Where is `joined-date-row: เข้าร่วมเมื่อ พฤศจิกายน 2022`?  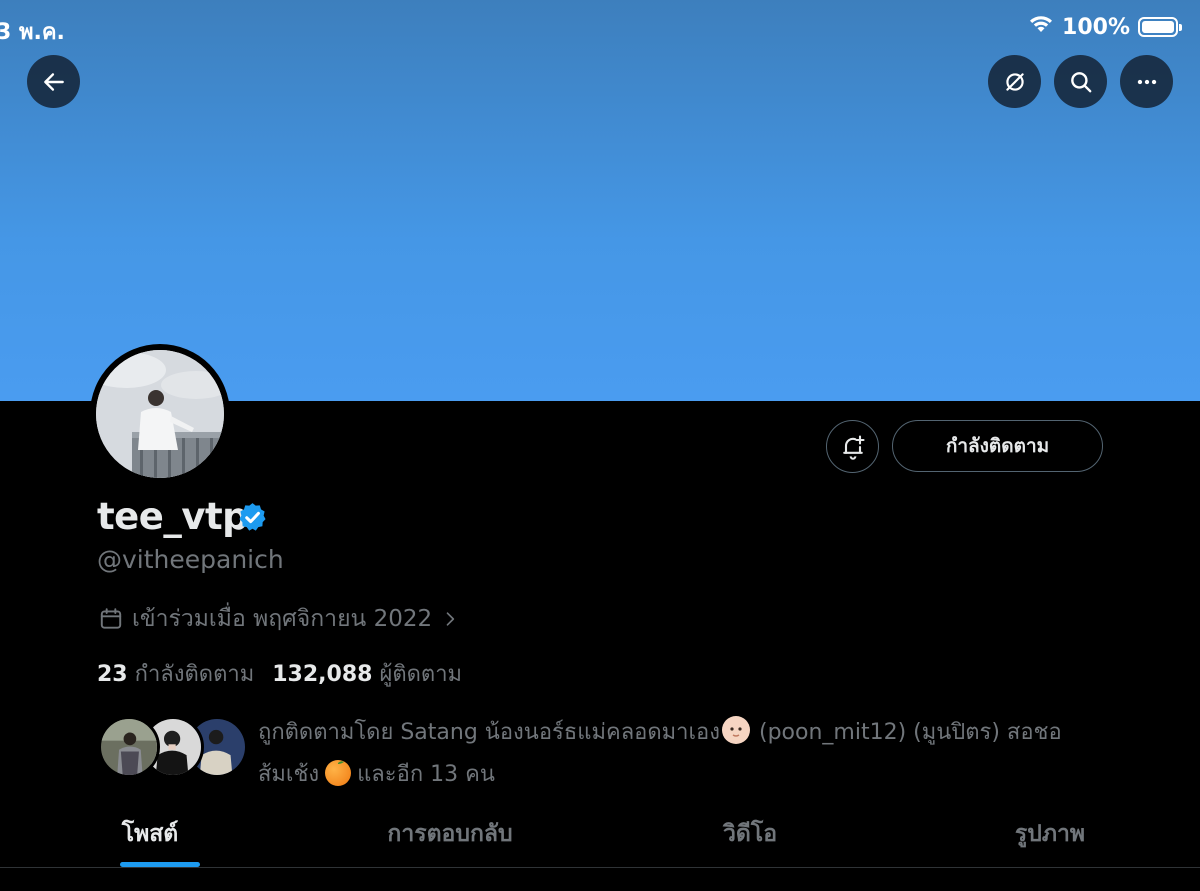
joined-date-row: เข้าร่วมเมื่อ พฤศจิกายน 2022 is located at coordinates (279, 619).